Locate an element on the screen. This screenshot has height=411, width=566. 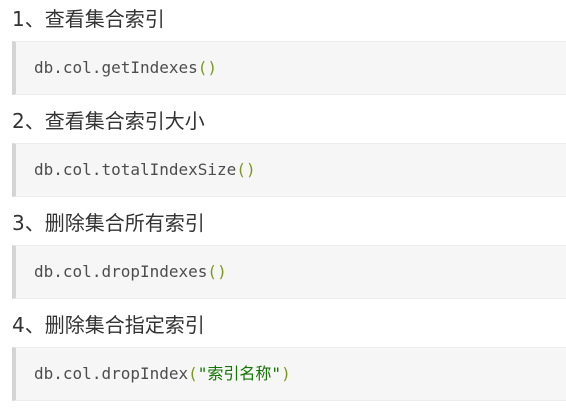
code-method: dropIndex is located at coordinates (145, 373).